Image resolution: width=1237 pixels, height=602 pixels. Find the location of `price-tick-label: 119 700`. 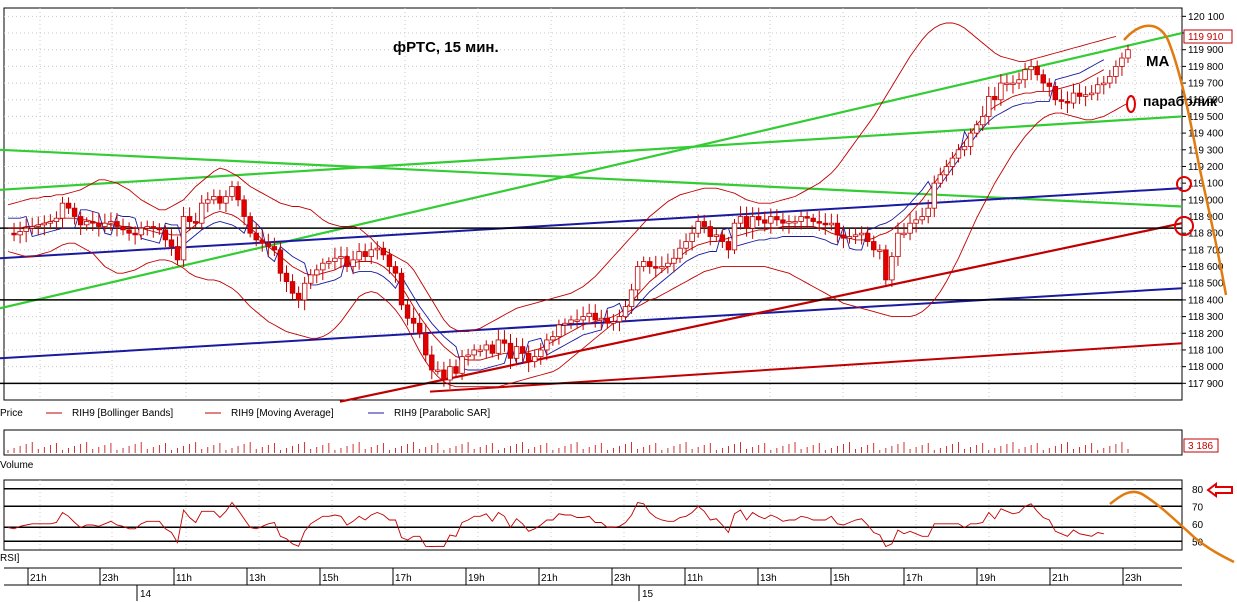

price-tick-label: 119 700 is located at coordinates (1206, 84).